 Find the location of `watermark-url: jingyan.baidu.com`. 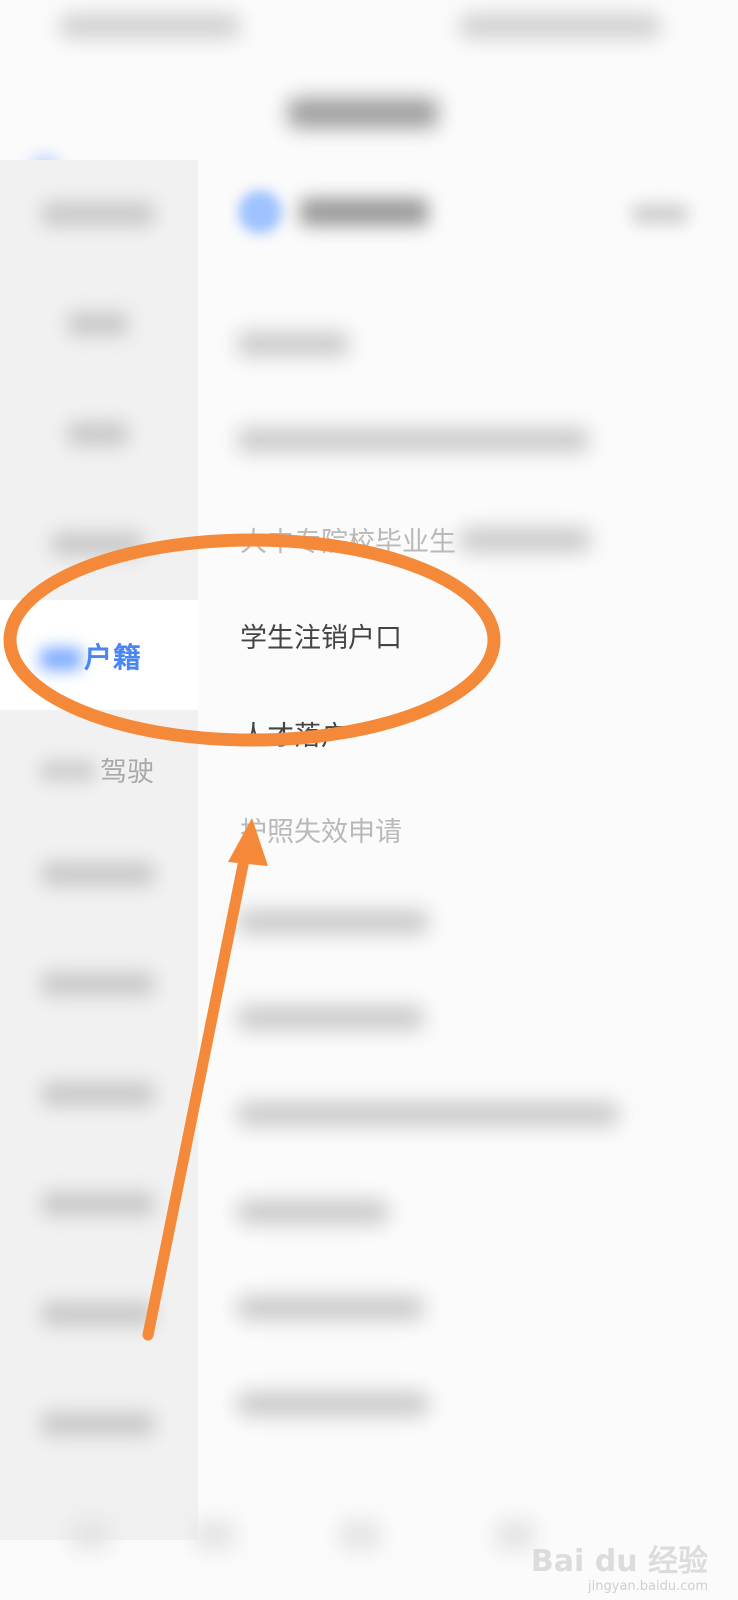

watermark-url: jingyan.baidu.com is located at coordinates (648, 1586).